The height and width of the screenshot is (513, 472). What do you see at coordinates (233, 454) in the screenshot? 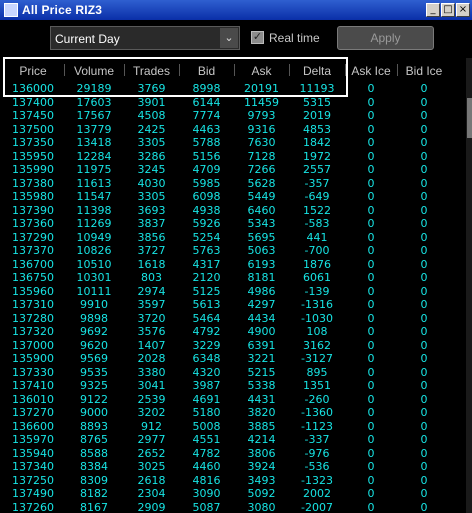
I see `table-row: 135940 8588 2652 4782 3806 -976 0 0` at bounding box center [233, 454].